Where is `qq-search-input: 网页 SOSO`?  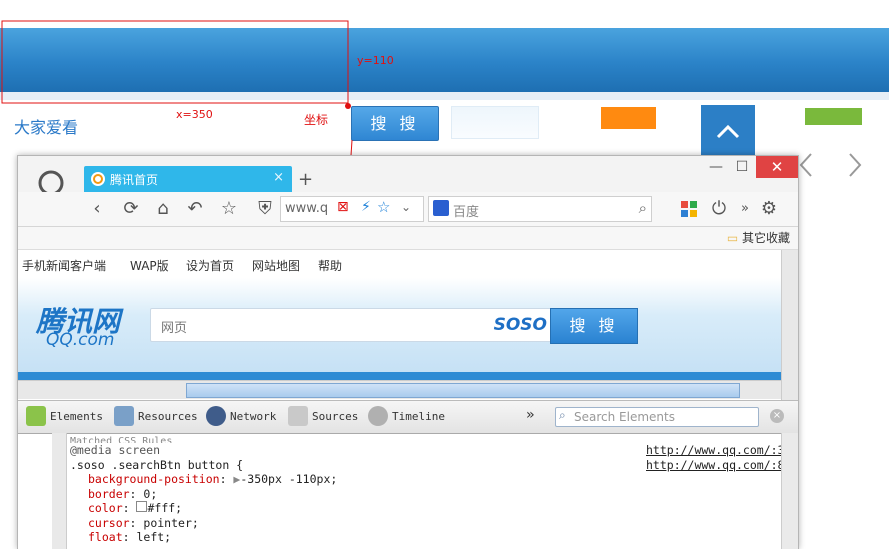 qq-search-input: 网页 SOSO is located at coordinates (351, 325).